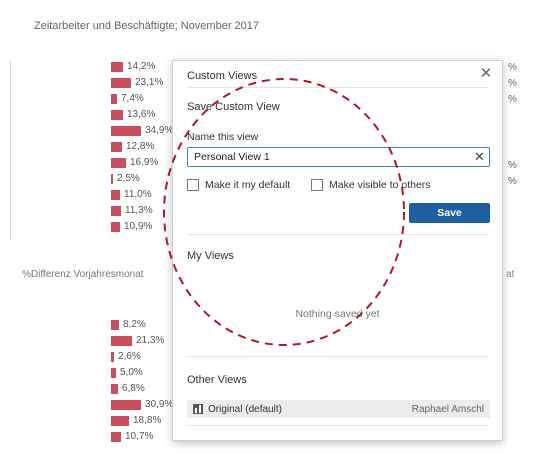  I want to click on bar-value-label: 8,2%, so click(134, 324).